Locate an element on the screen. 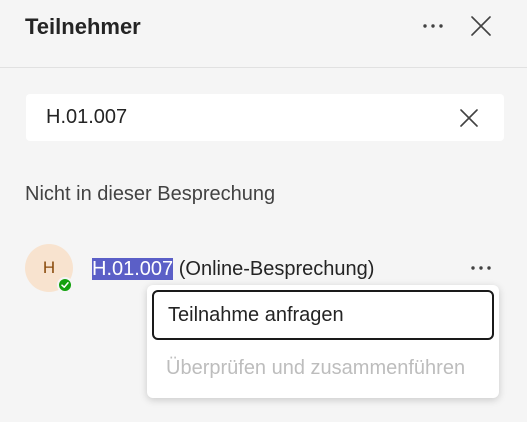  section-label: Nicht in dieser Besprechung is located at coordinates (150, 194).